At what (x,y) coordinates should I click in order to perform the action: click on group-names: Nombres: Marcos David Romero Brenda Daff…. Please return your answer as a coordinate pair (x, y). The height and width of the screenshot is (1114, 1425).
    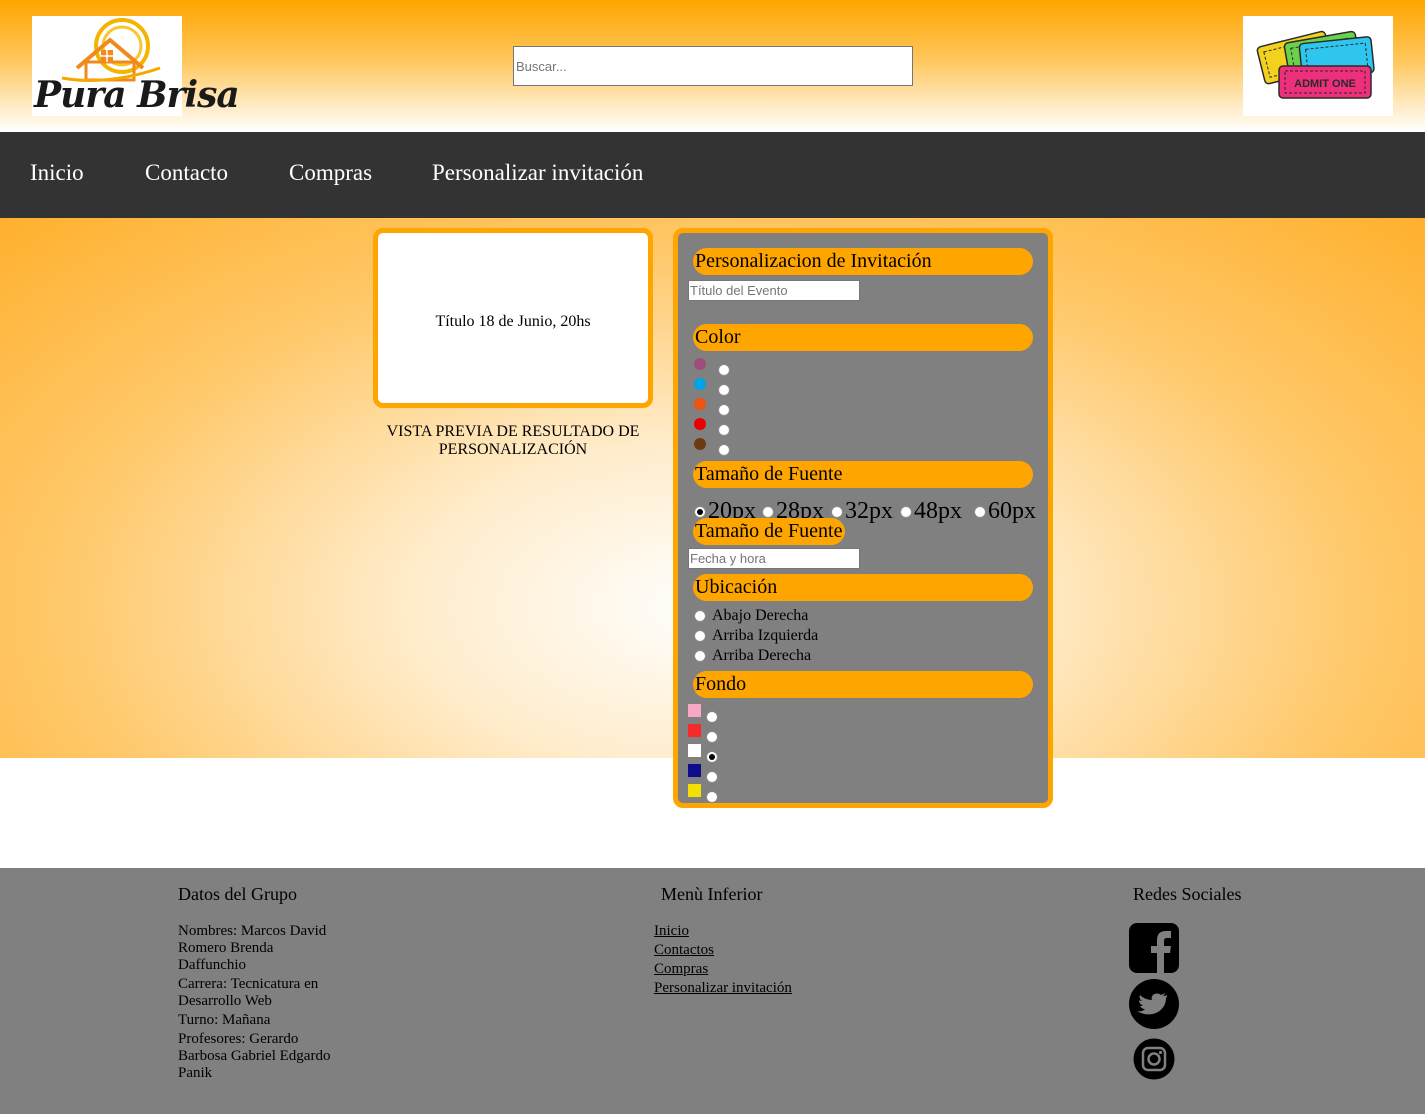
    Looking at the image, I should click on (252, 948).